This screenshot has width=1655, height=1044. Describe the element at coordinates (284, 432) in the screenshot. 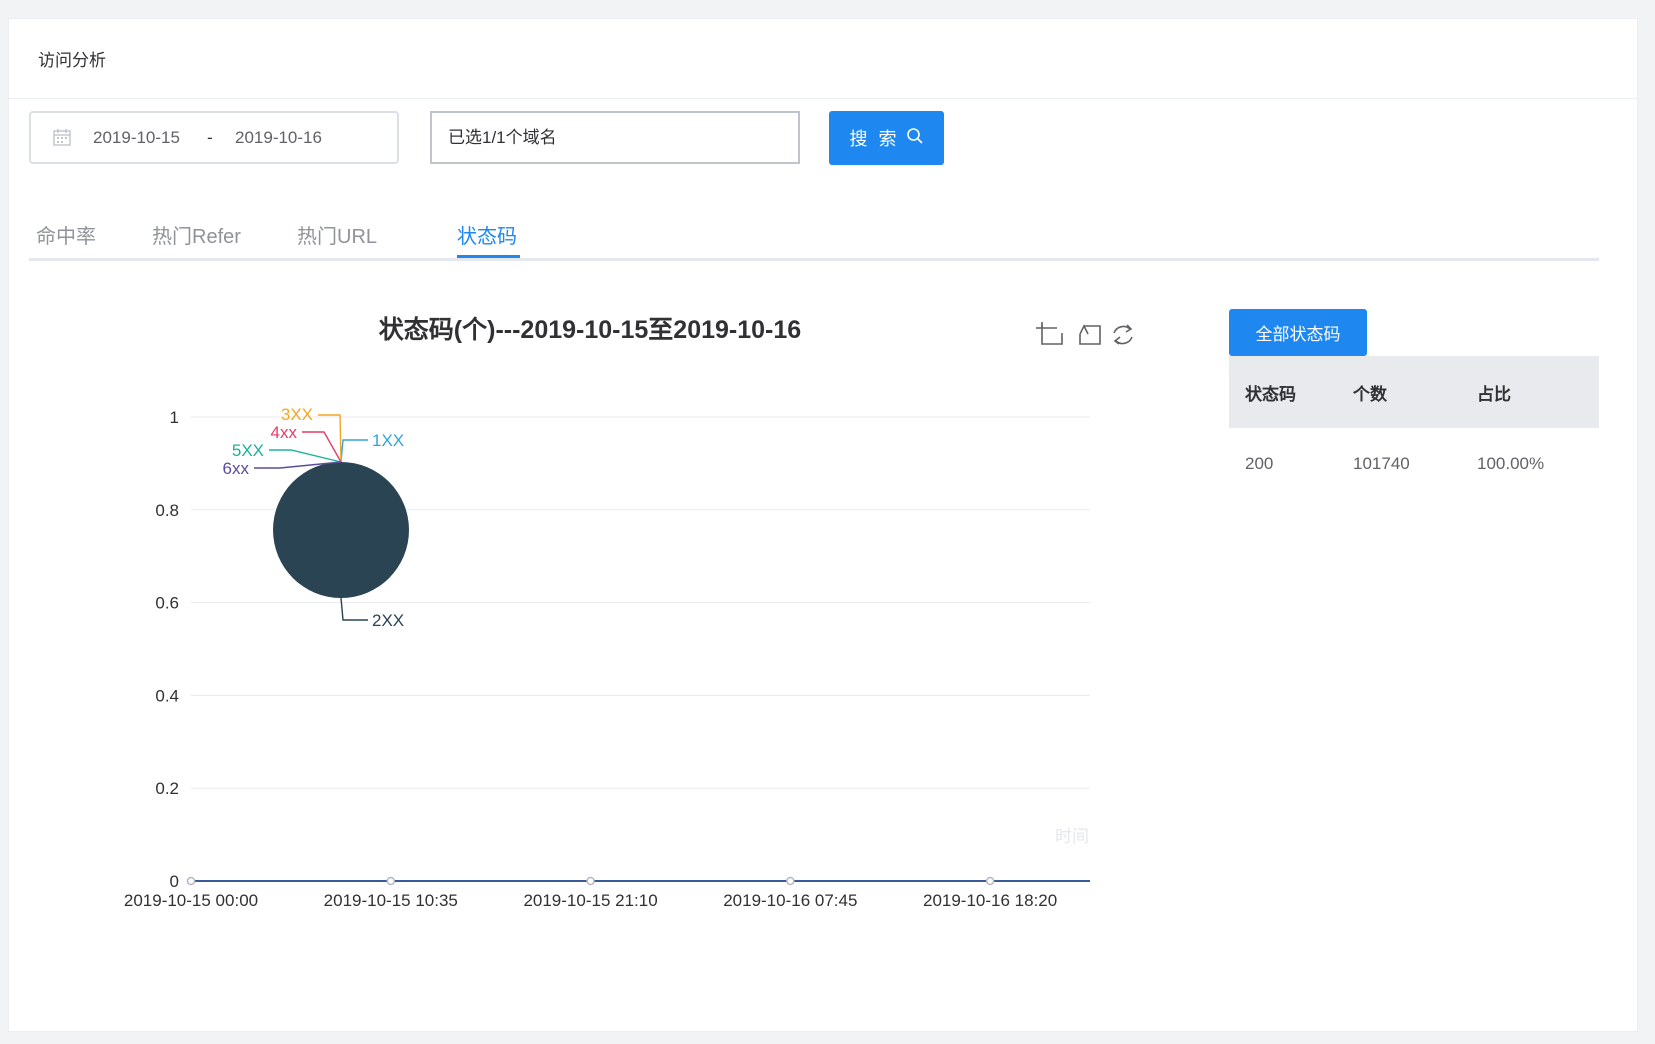

I see `pie-label: 4xx` at that location.